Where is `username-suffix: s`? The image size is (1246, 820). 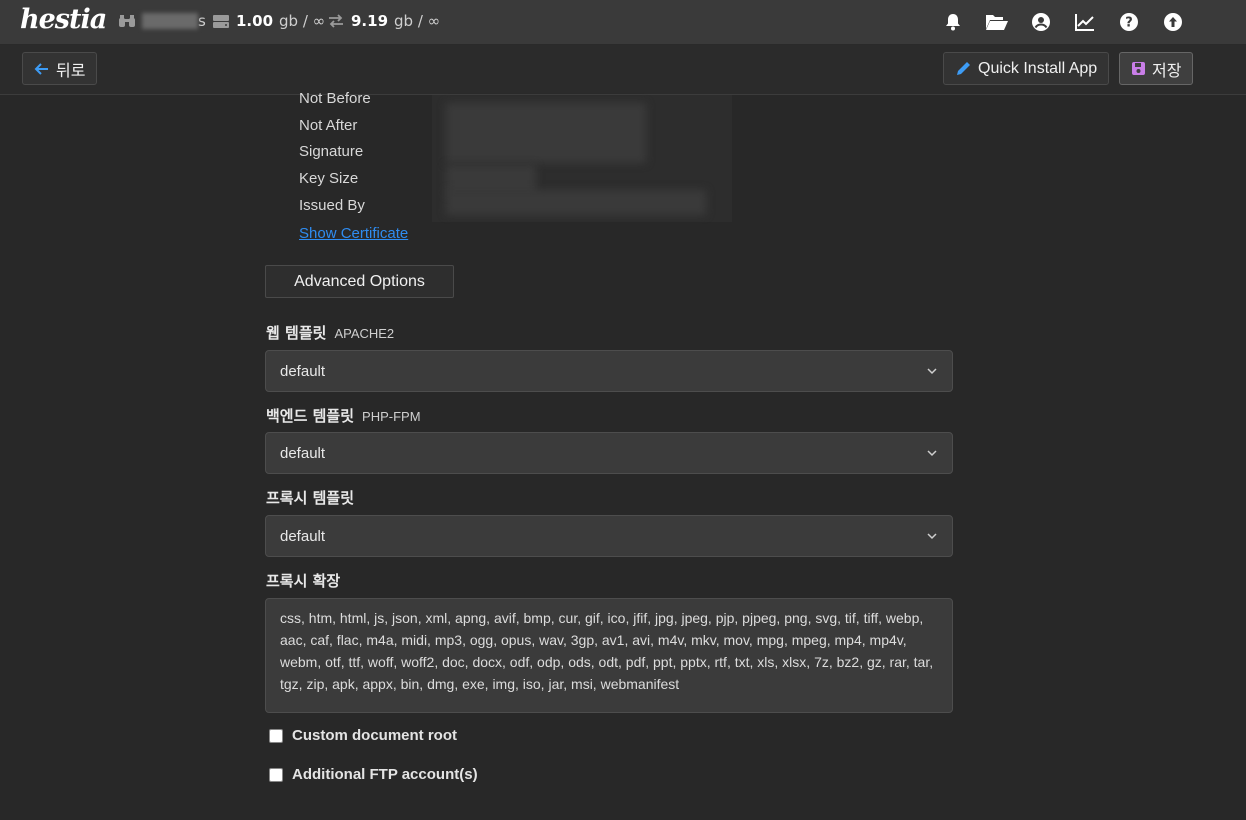 username-suffix: s is located at coordinates (202, 21).